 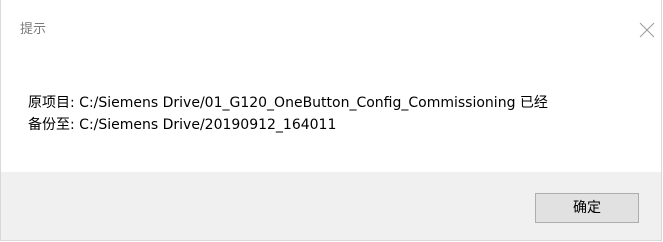 I want to click on dialog-title: 提示, so click(x=33, y=29).